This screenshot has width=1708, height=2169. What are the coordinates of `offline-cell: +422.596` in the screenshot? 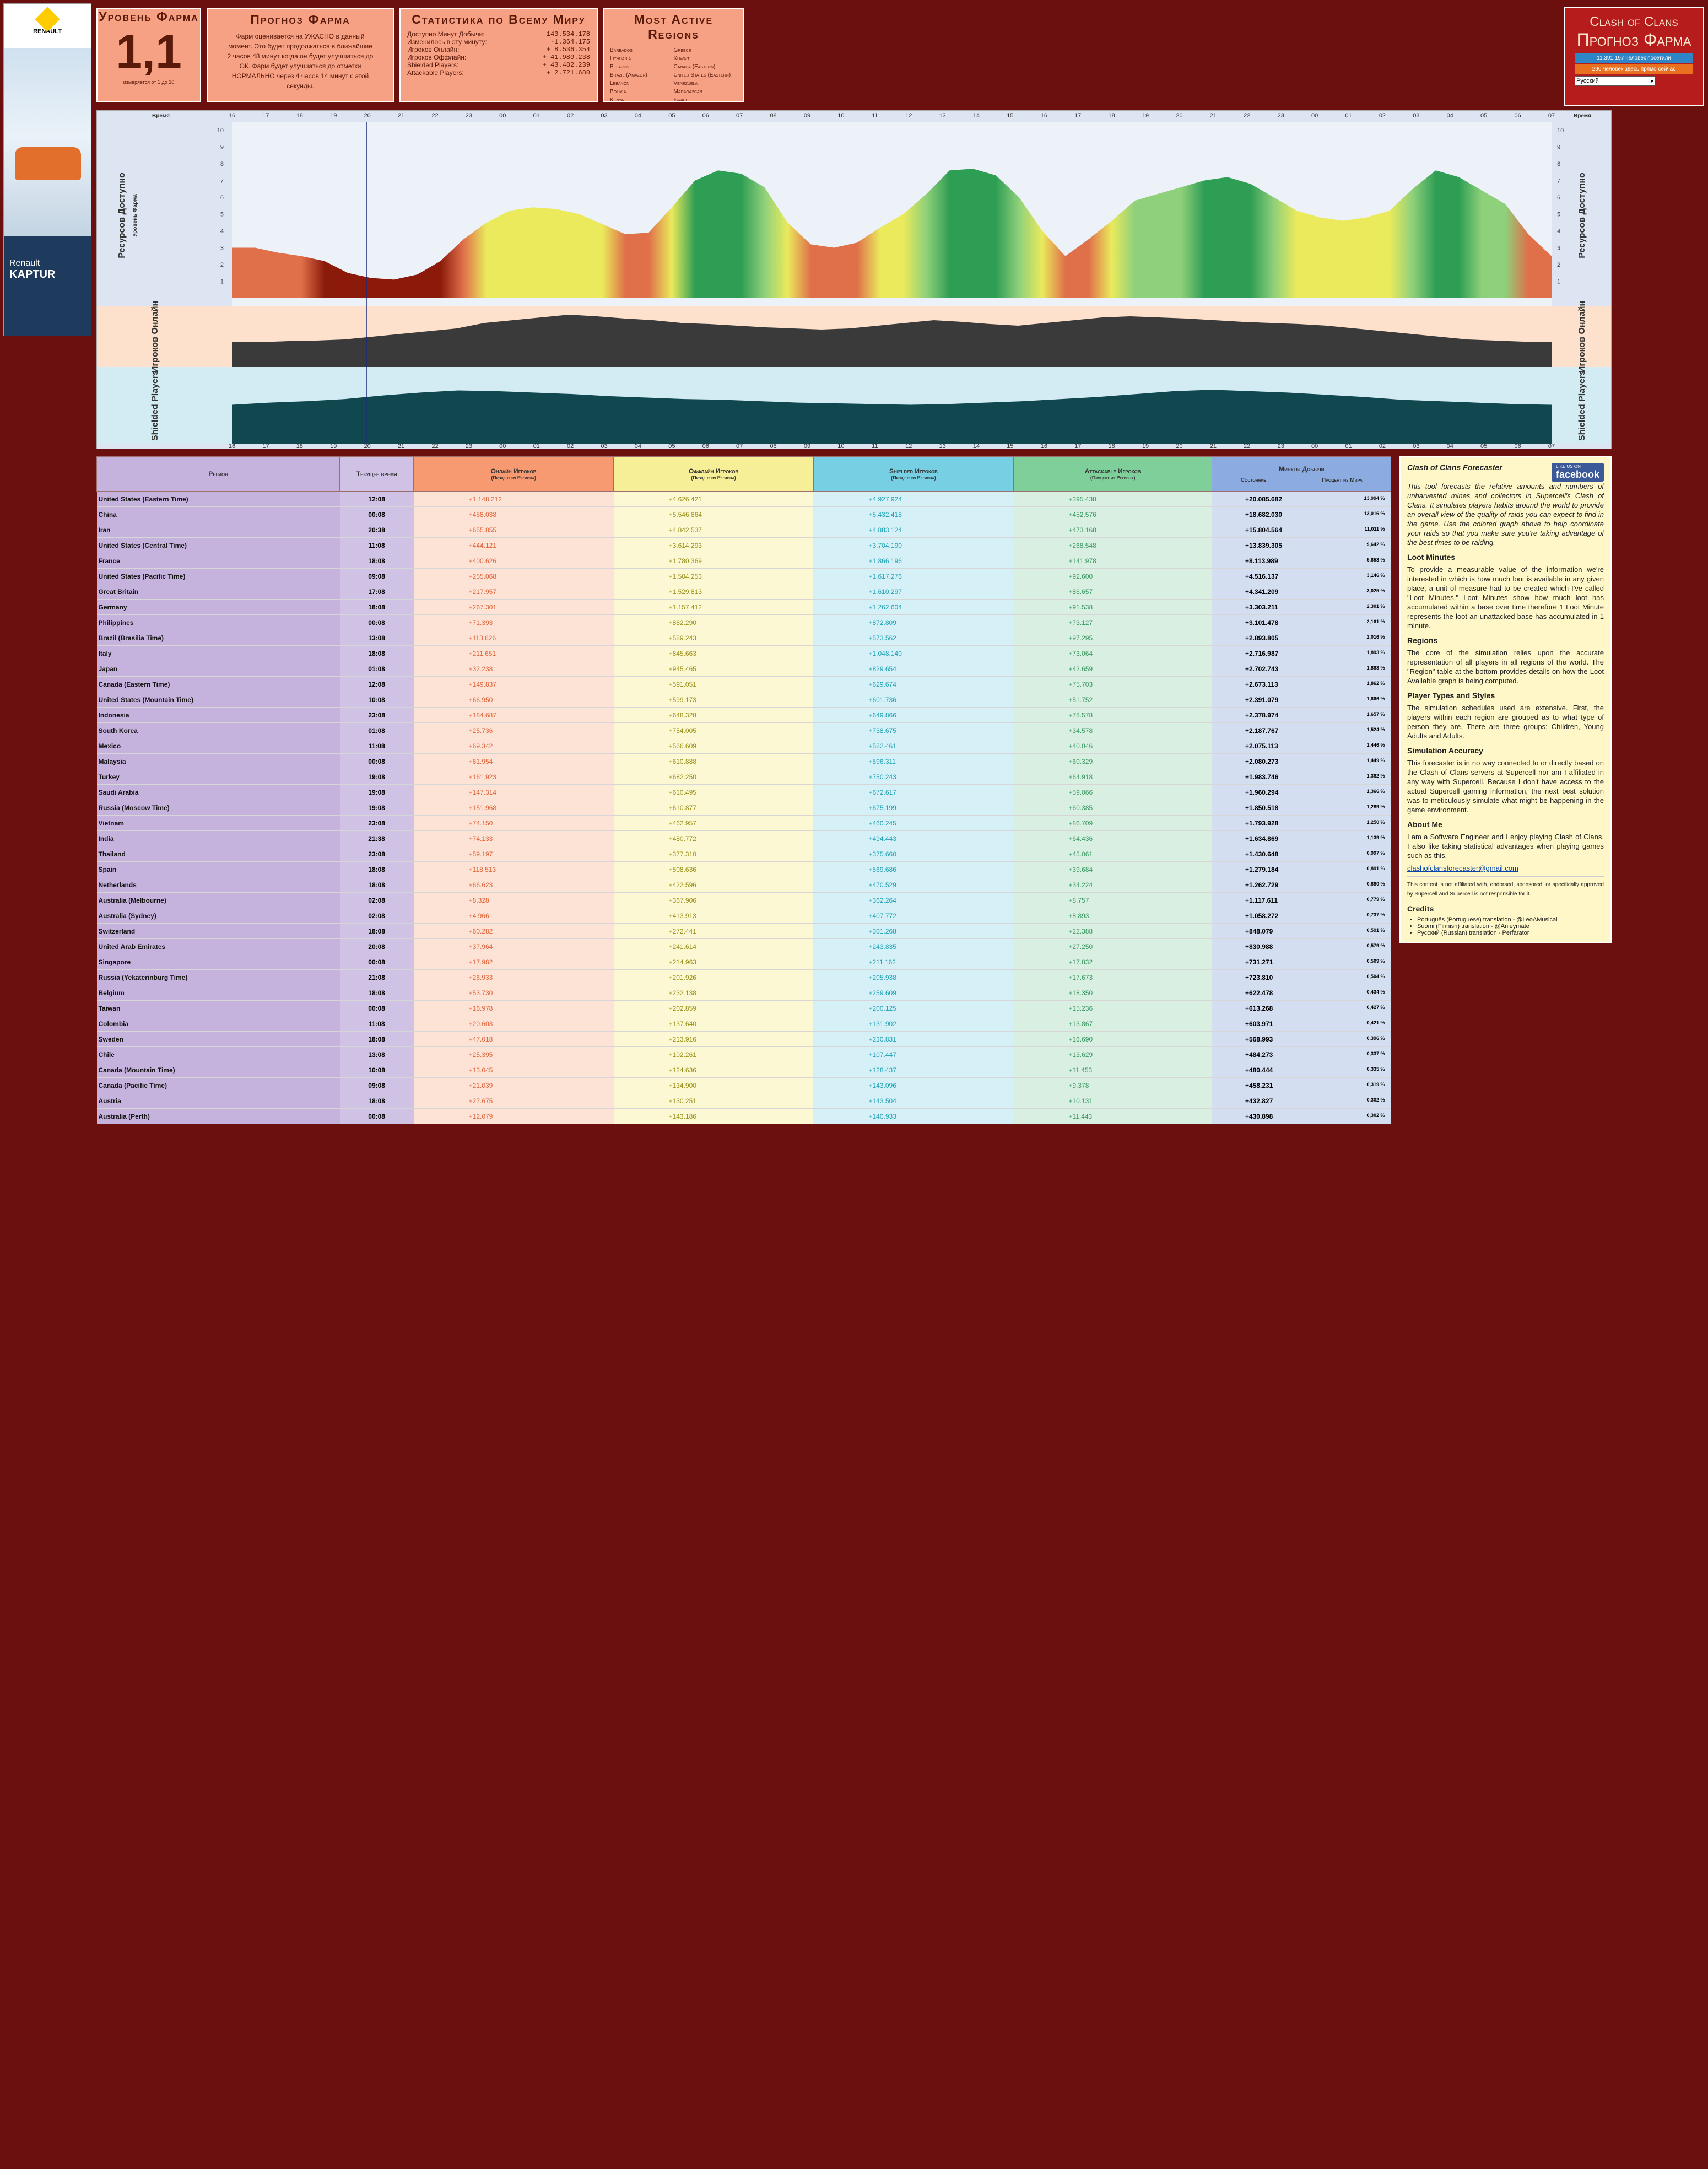 It's located at (714, 885).